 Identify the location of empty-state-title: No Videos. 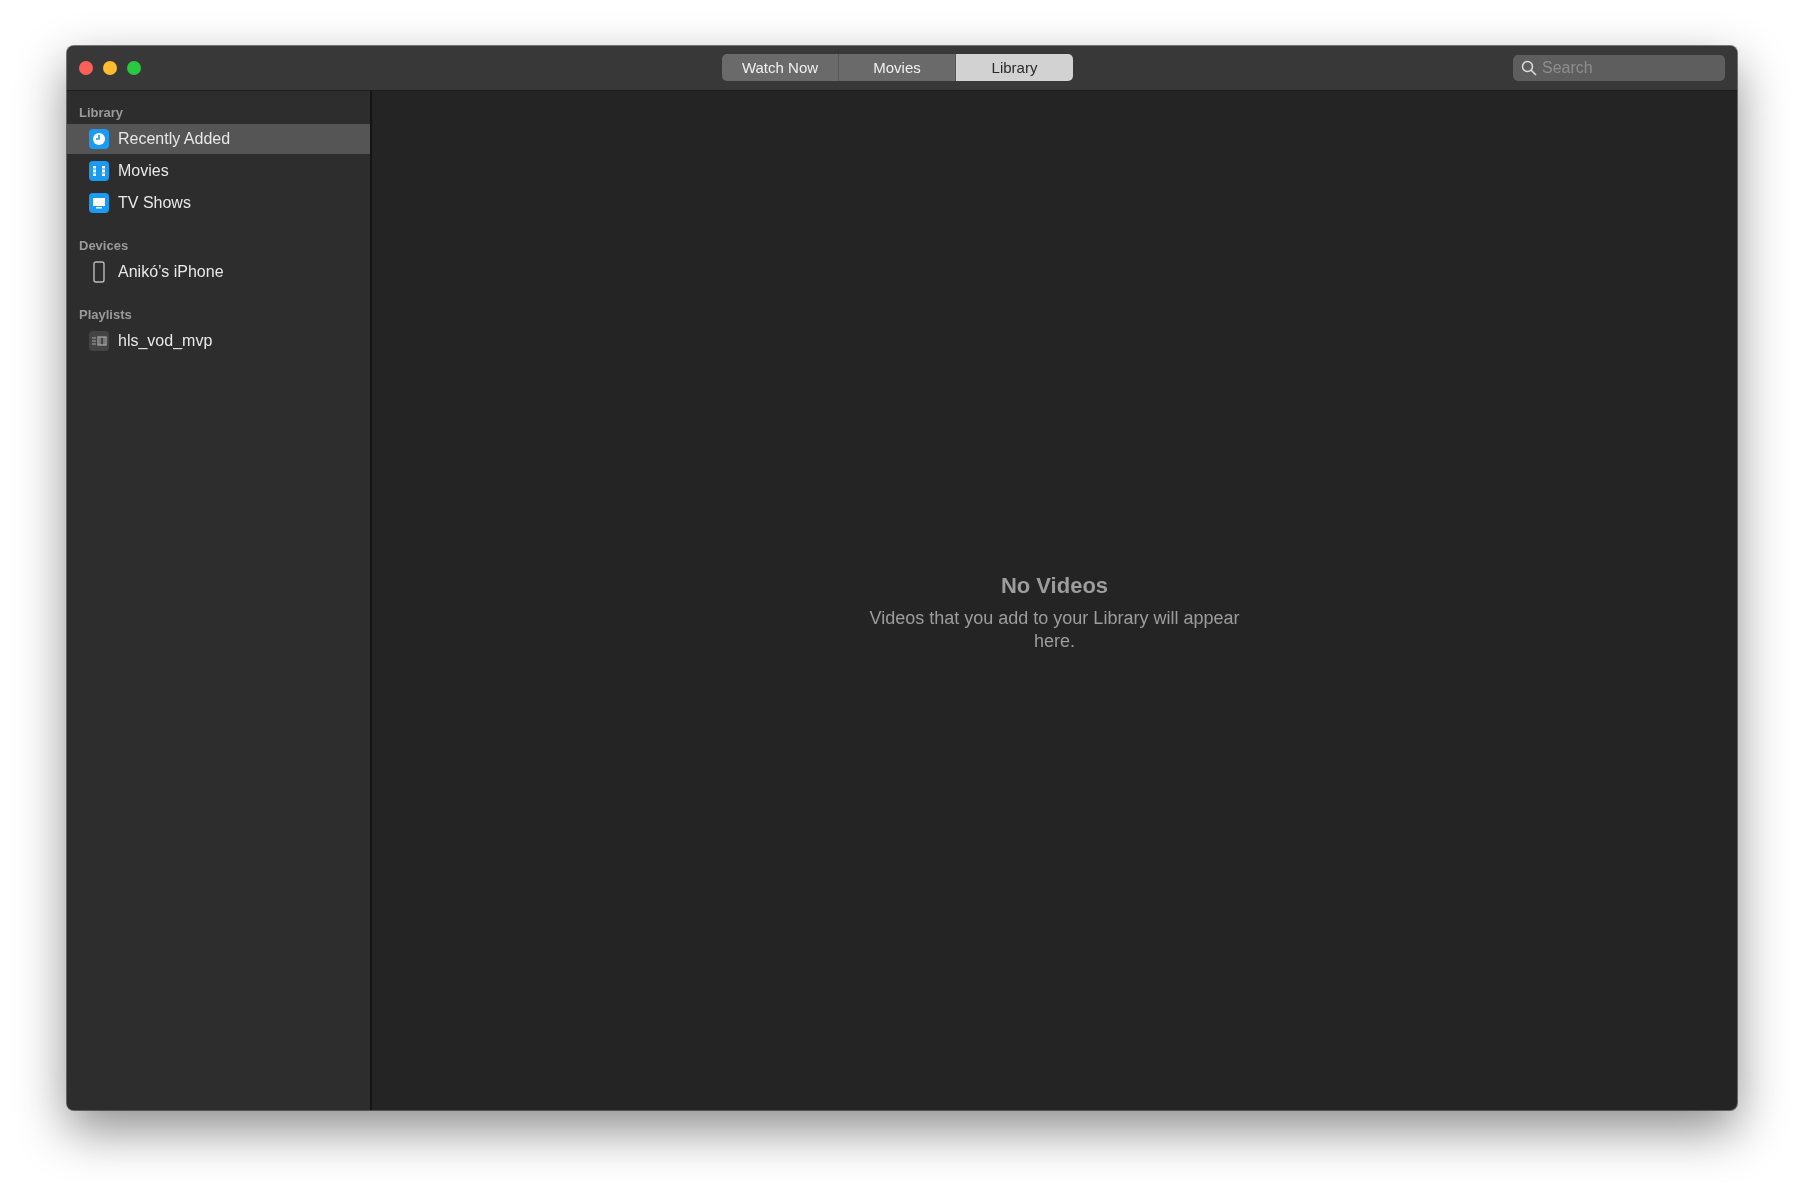
(1054, 585).